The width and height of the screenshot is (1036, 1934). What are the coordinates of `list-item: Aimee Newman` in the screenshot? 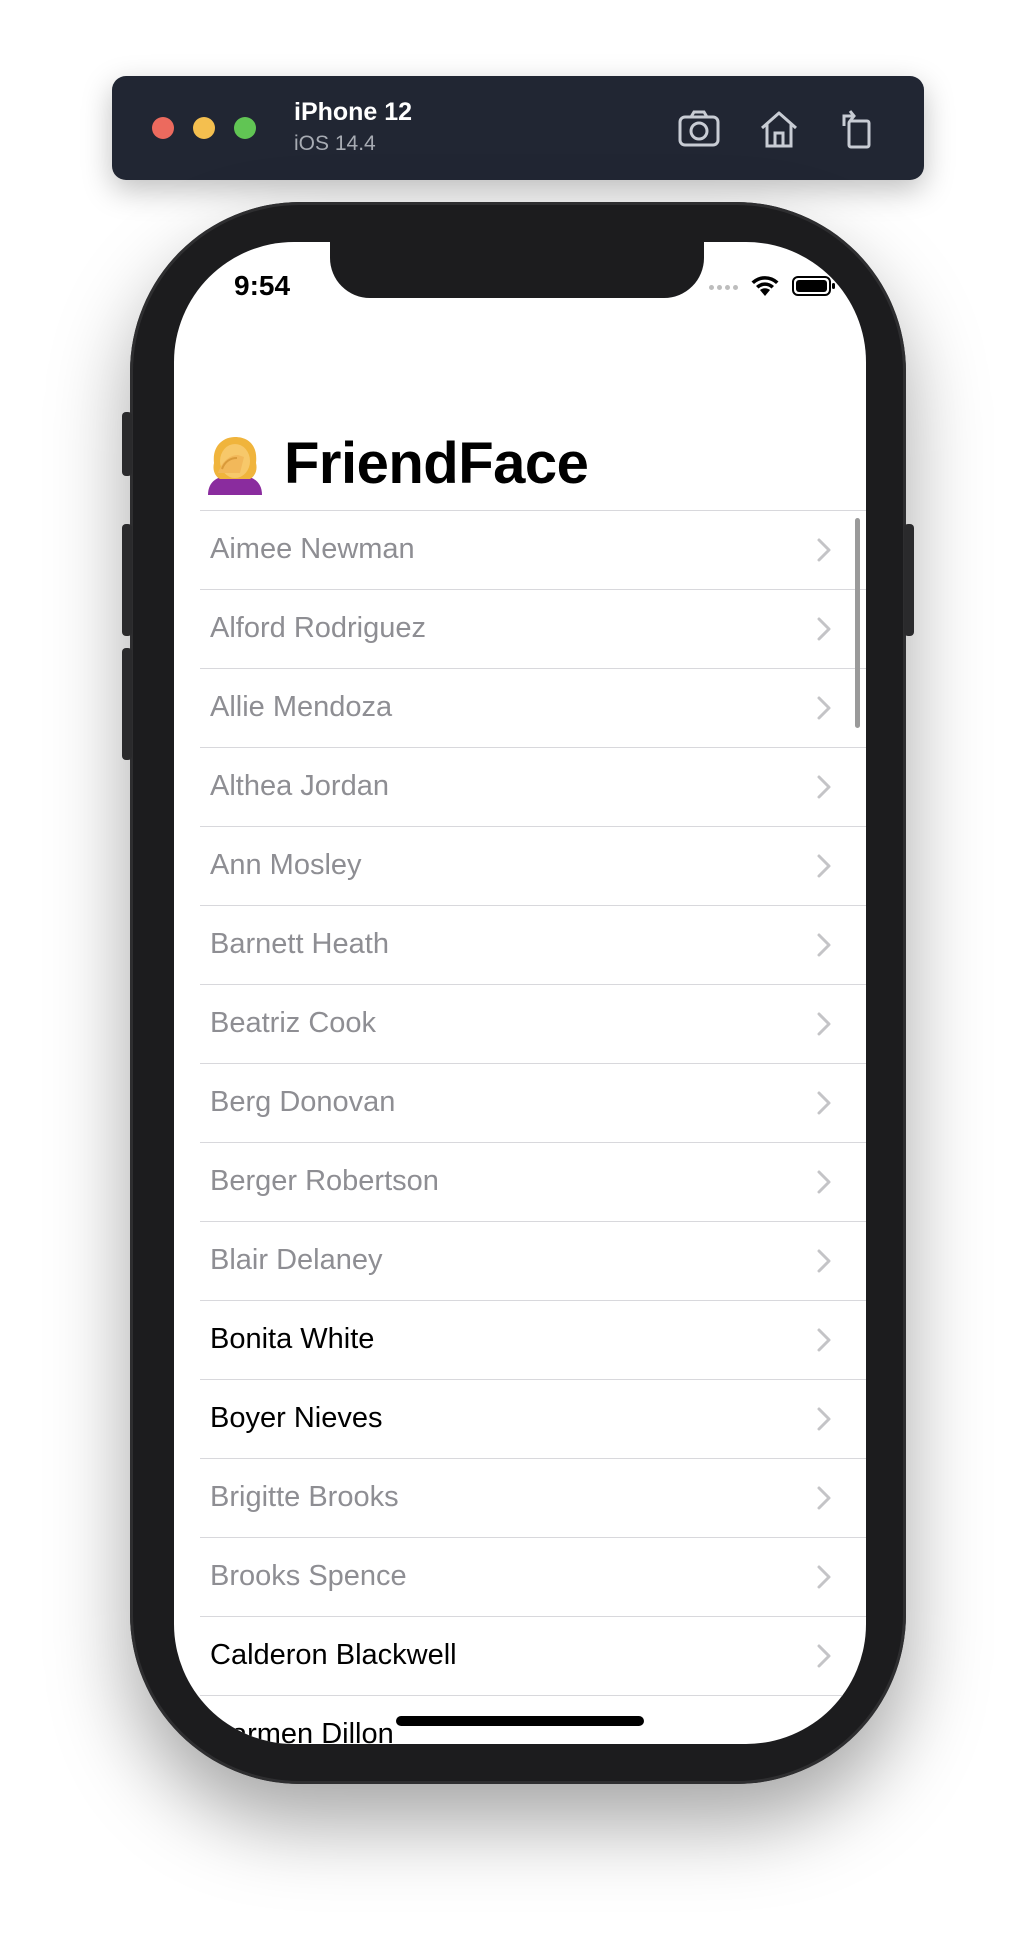 It's located at (533, 550).